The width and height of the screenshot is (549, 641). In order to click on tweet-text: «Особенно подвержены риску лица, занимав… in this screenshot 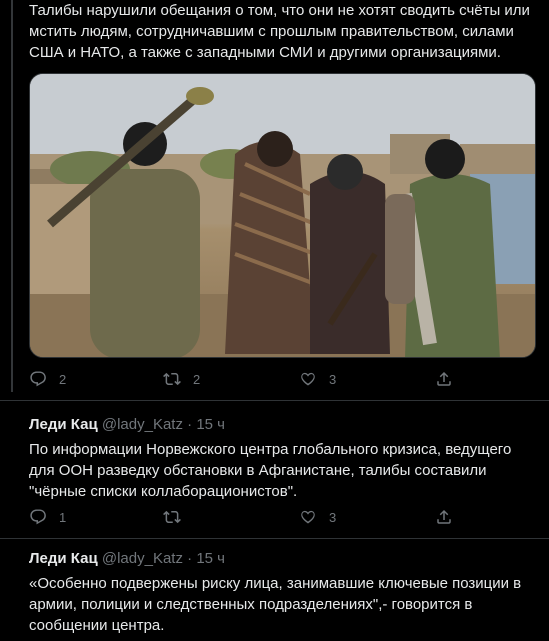, I will do `click(275, 604)`.